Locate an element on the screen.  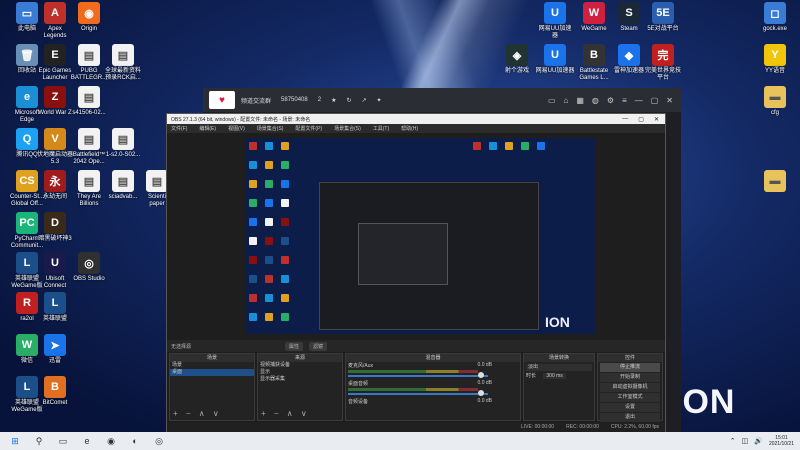
scene-footer-buttons: + − ∧ ∨ is located at coordinates (197, 413).